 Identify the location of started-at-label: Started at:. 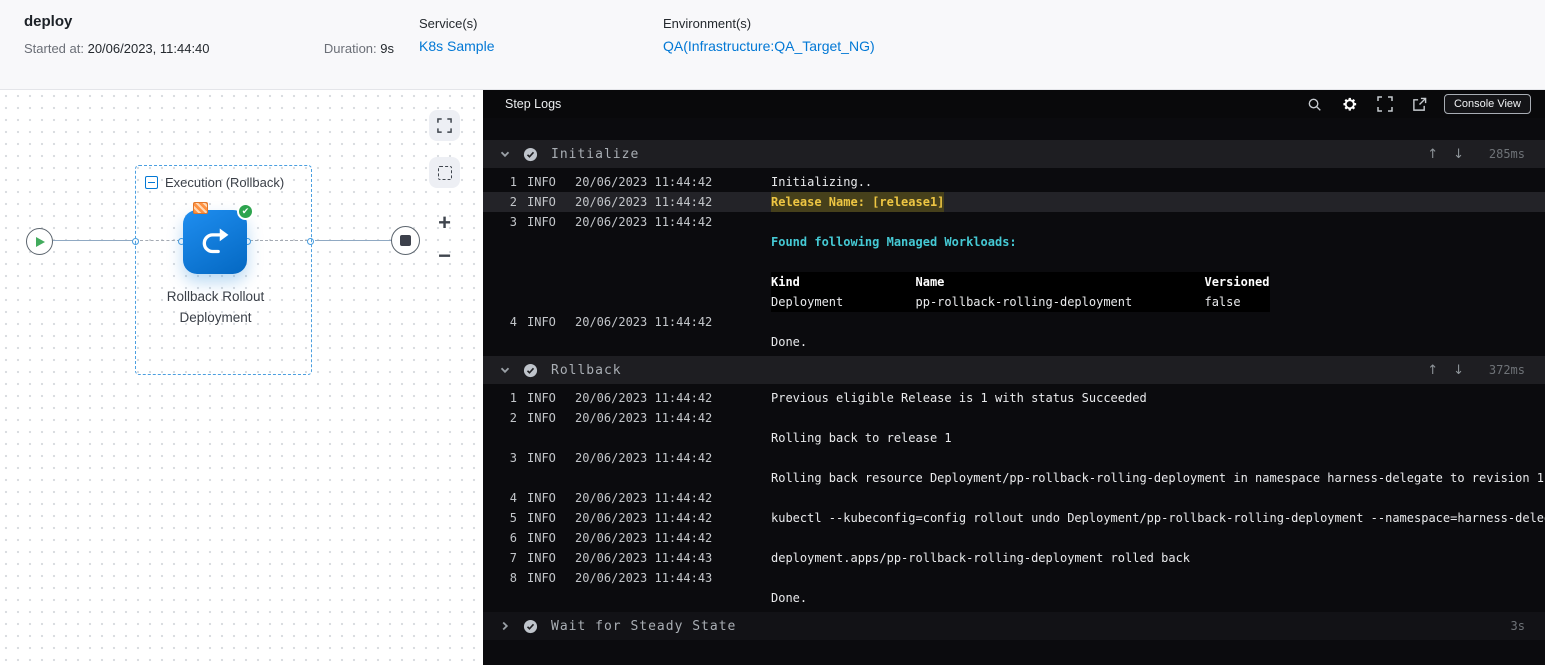
(56, 48).